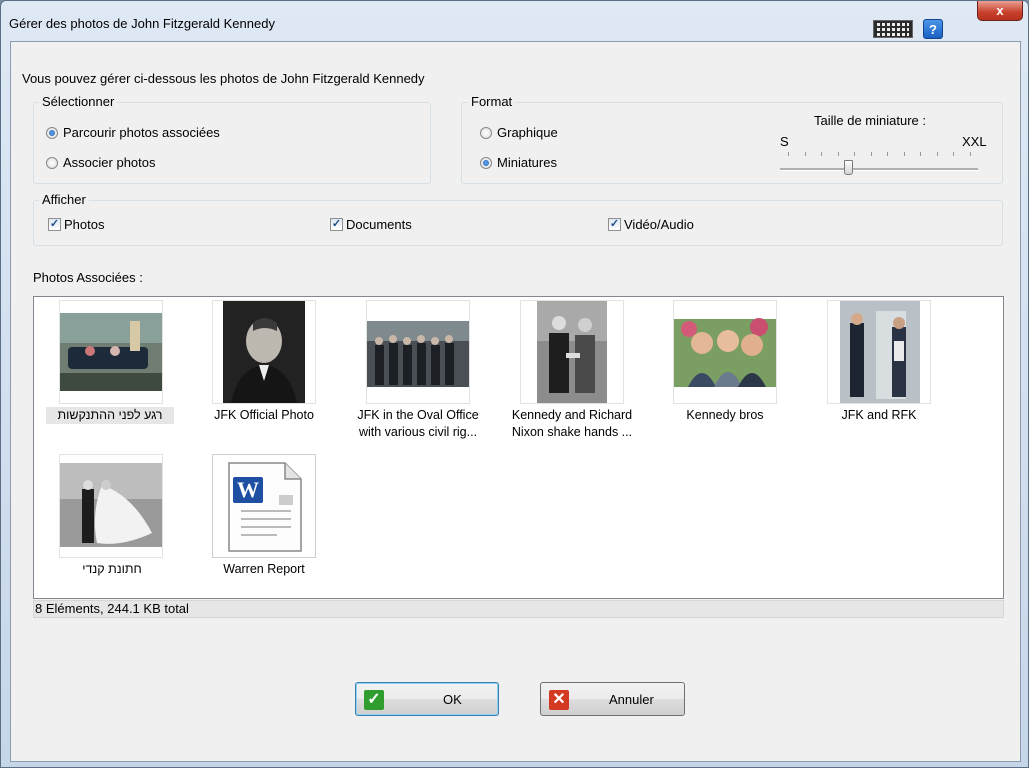 This screenshot has width=1029, height=768. Describe the element at coordinates (110, 415) in the screenshot. I see `item-caption: רגע לפני ההתנקשות` at that location.